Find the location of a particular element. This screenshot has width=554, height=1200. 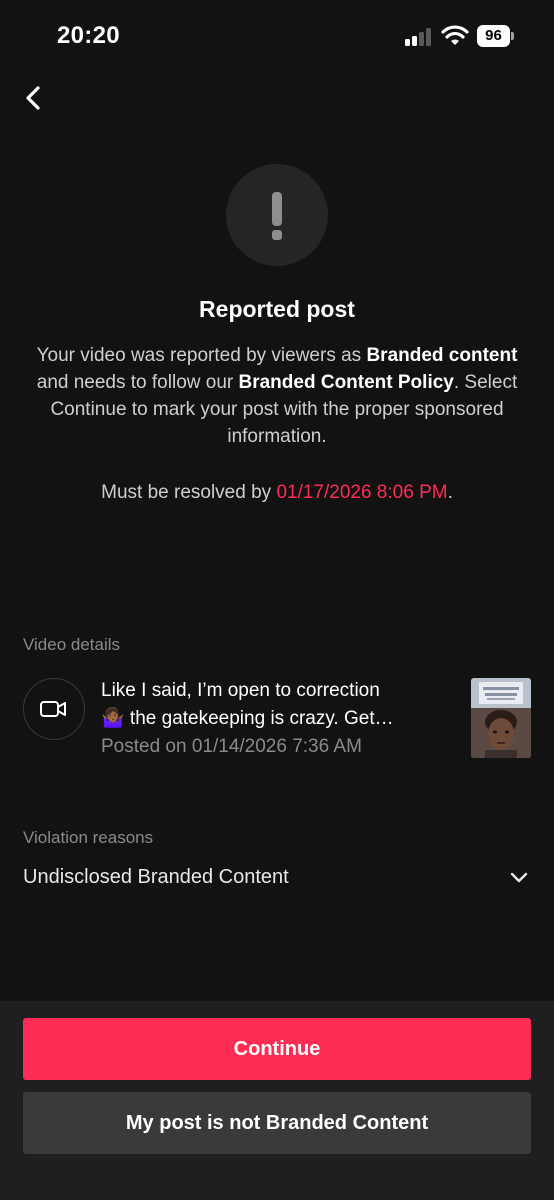

status-time: 20:20 is located at coordinates (88, 35).